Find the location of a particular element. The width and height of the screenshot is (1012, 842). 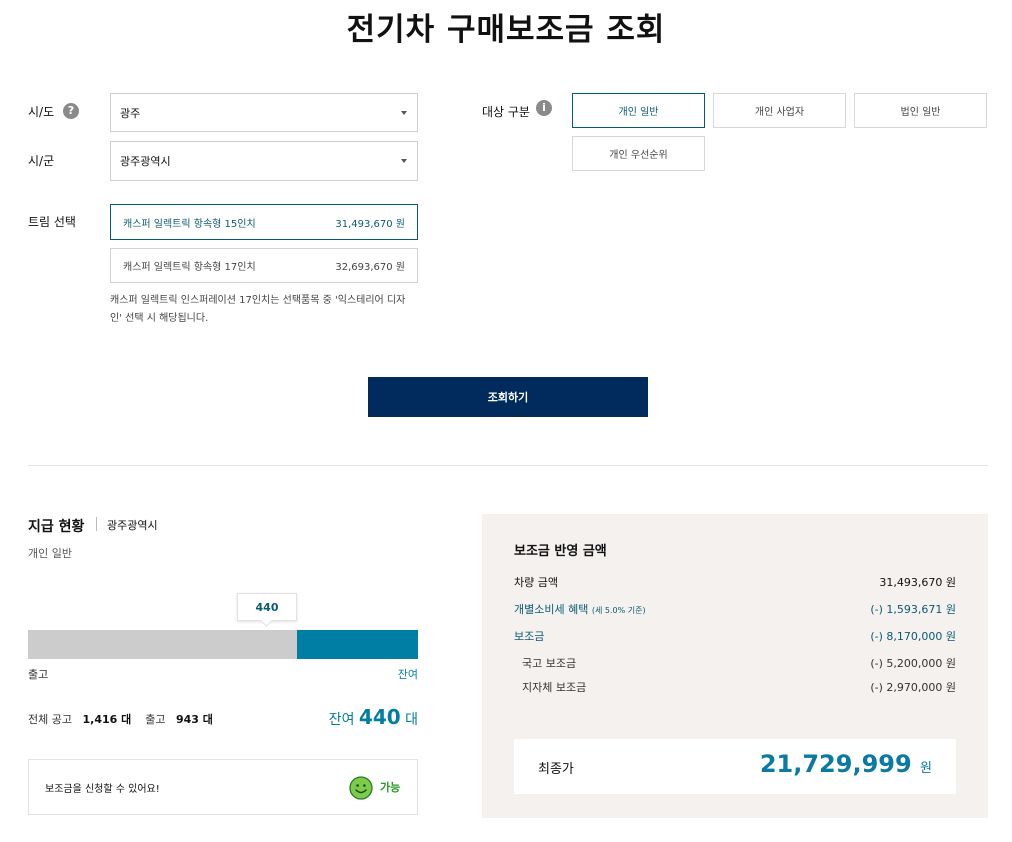

vehicle-price-label: 차량 금액 is located at coordinates (536, 582).